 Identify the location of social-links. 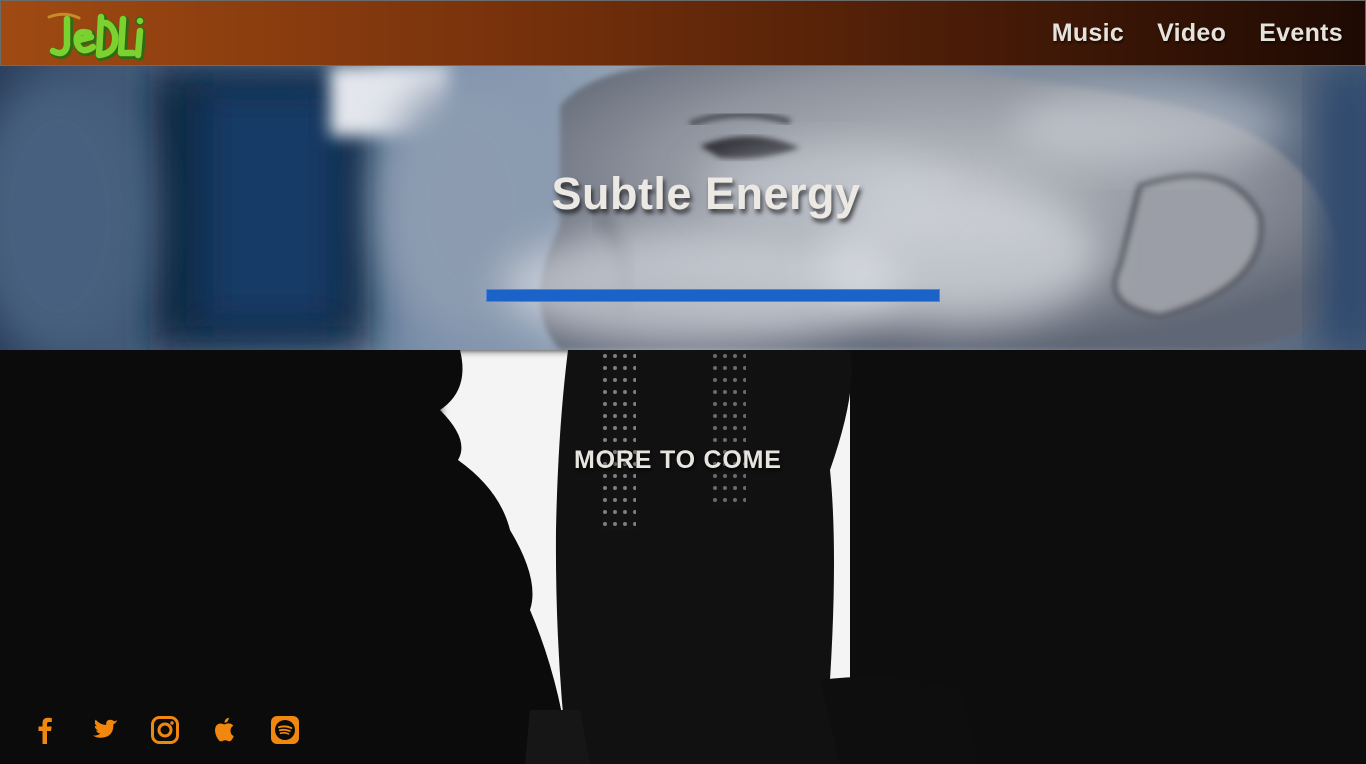
(165, 730).